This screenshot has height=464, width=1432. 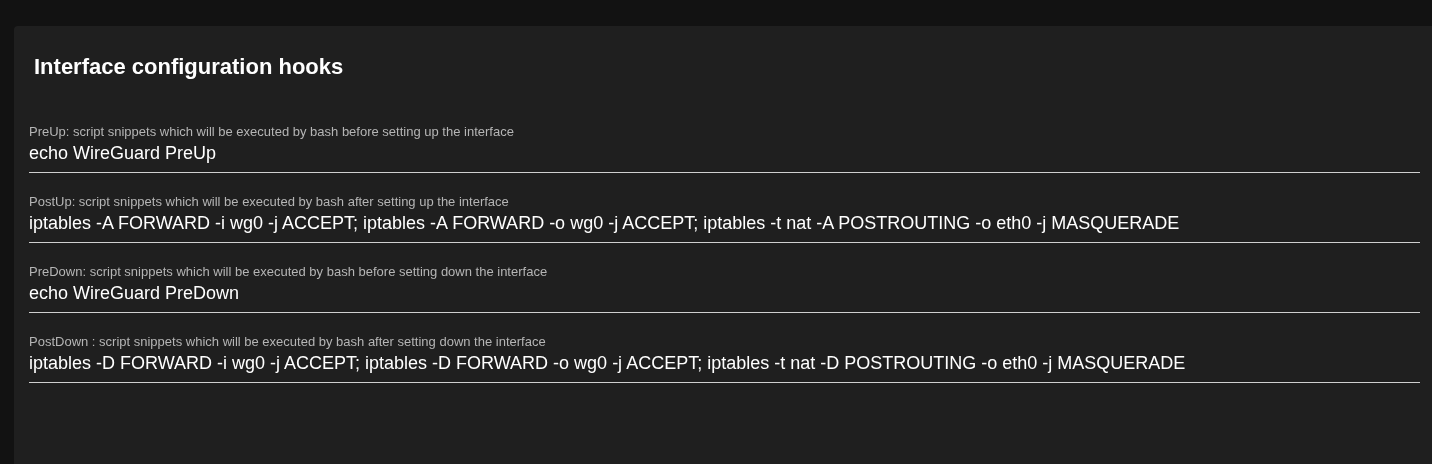 I want to click on input-field: iptables -A FORWARD -i wg0 -j ACCEPT; iptables -A FORWARD -o wg0 -j ACCEPT; iptables -t nat -A POSTROUTING -o eth0 -j MASQUERADE, so click(x=724, y=226).